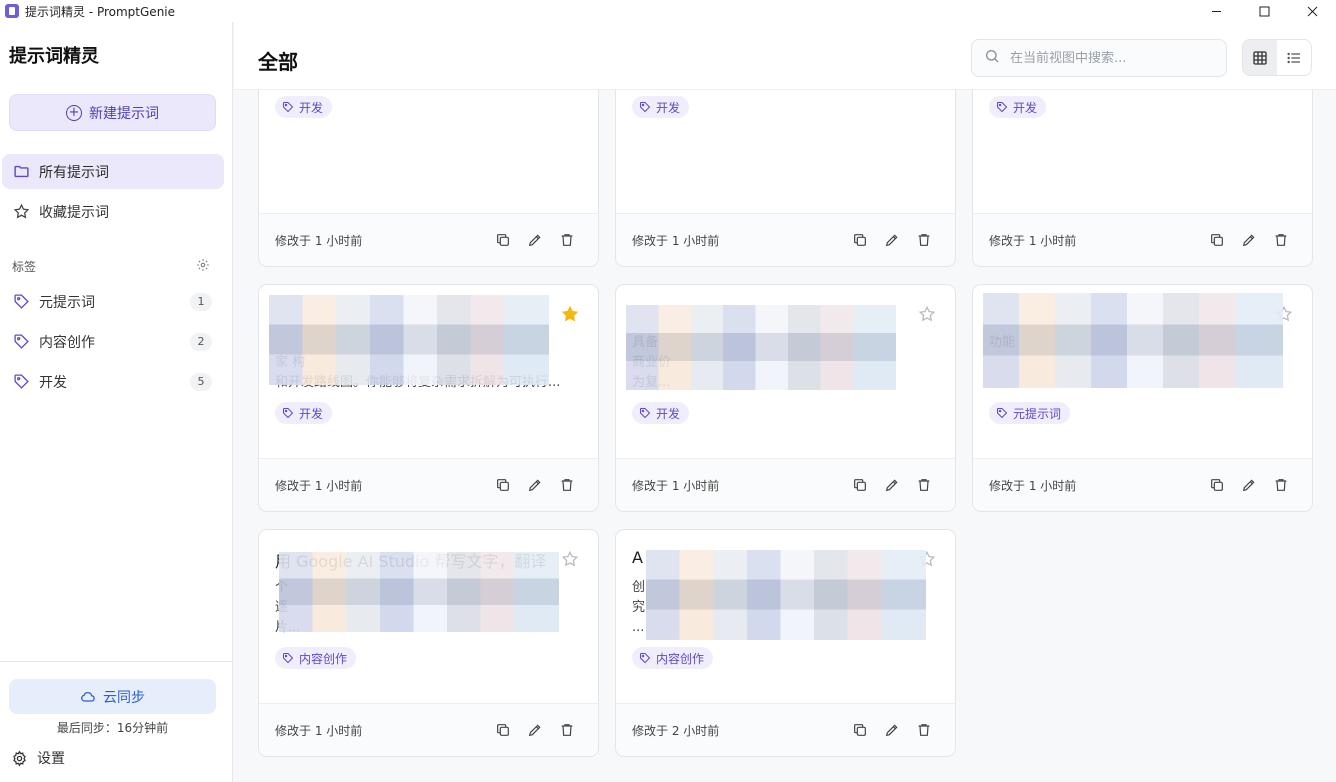 This screenshot has width=1336, height=782. I want to click on card-tag-label: 元提示词, so click(1037, 413).